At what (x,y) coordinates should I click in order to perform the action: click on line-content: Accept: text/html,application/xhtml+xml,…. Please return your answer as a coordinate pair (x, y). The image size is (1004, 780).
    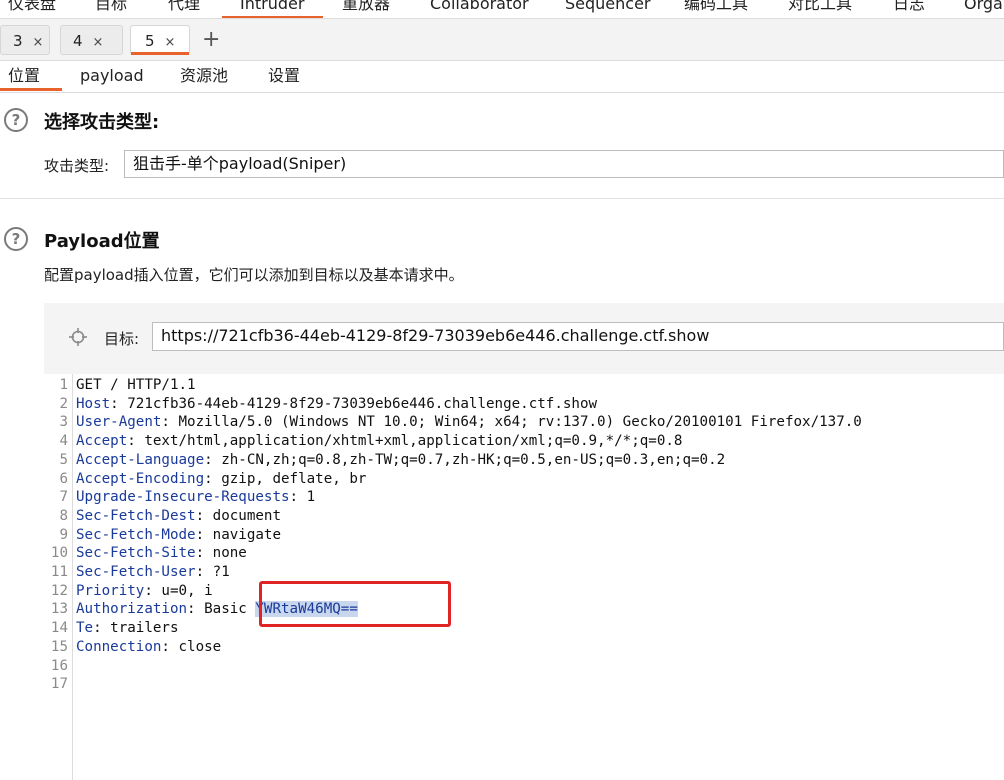
    Looking at the image, I should click on (379, 441).